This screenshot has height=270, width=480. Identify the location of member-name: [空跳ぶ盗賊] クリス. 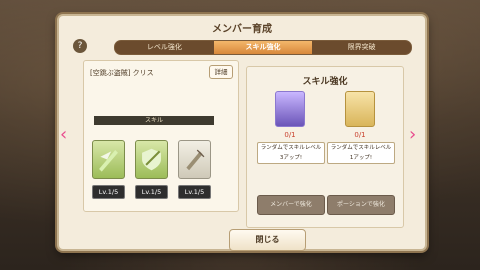
(122, 73).